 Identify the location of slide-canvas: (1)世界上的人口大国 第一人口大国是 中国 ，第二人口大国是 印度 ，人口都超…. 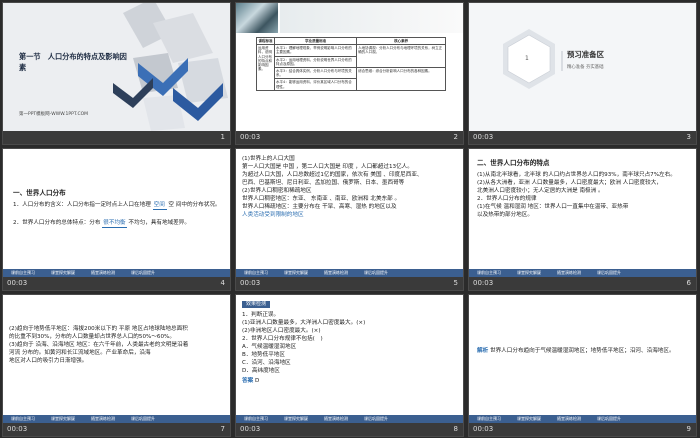
(349, 213).